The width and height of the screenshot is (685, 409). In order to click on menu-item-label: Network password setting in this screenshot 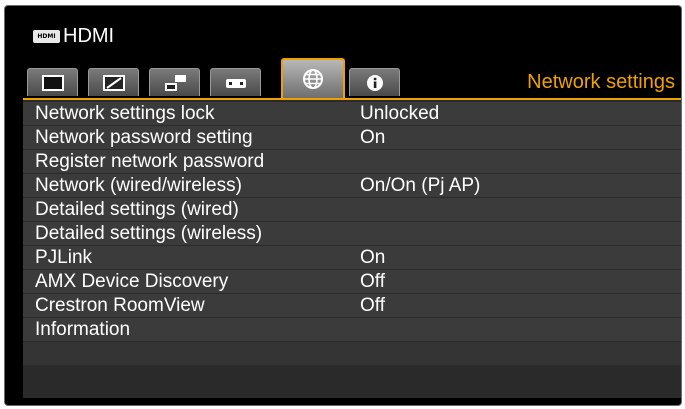, I will do `click(144, 137)`.